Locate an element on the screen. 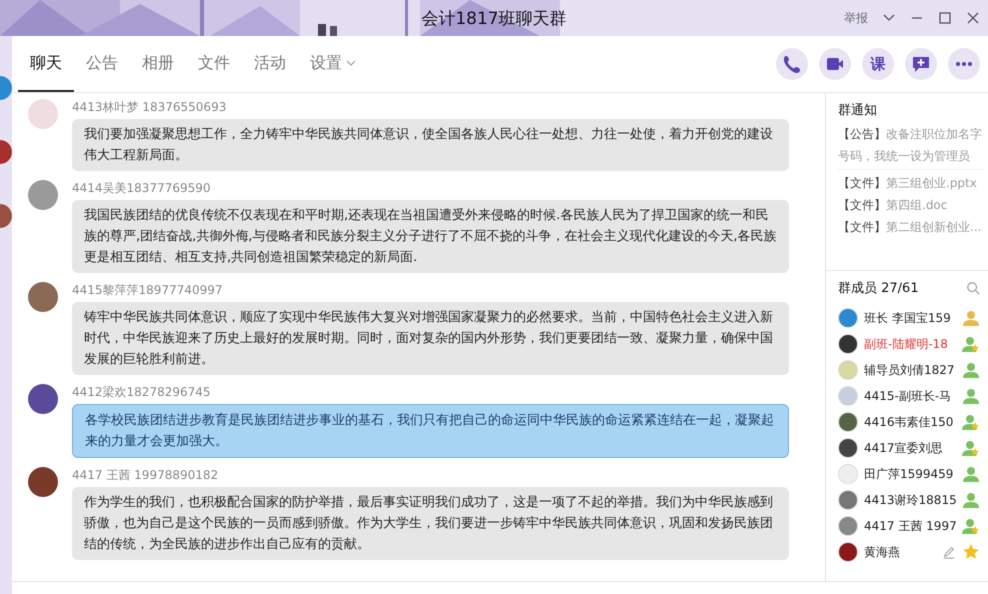 This screenshot has height=594, width=988. sender-name: 4414吴美18377769590 is located at coordinates (141, 188).